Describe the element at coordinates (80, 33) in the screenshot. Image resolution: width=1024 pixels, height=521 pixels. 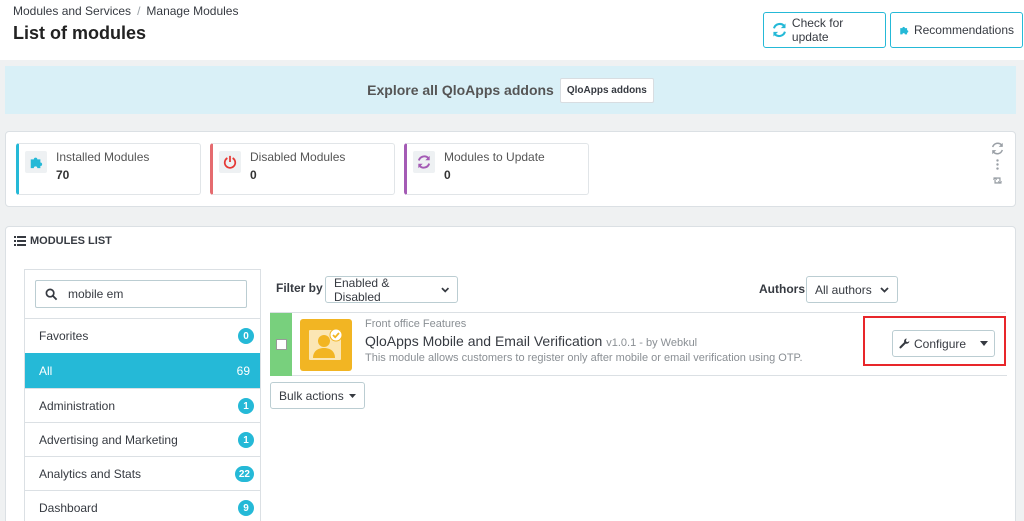
I see `page-title: List of modules` at that location.